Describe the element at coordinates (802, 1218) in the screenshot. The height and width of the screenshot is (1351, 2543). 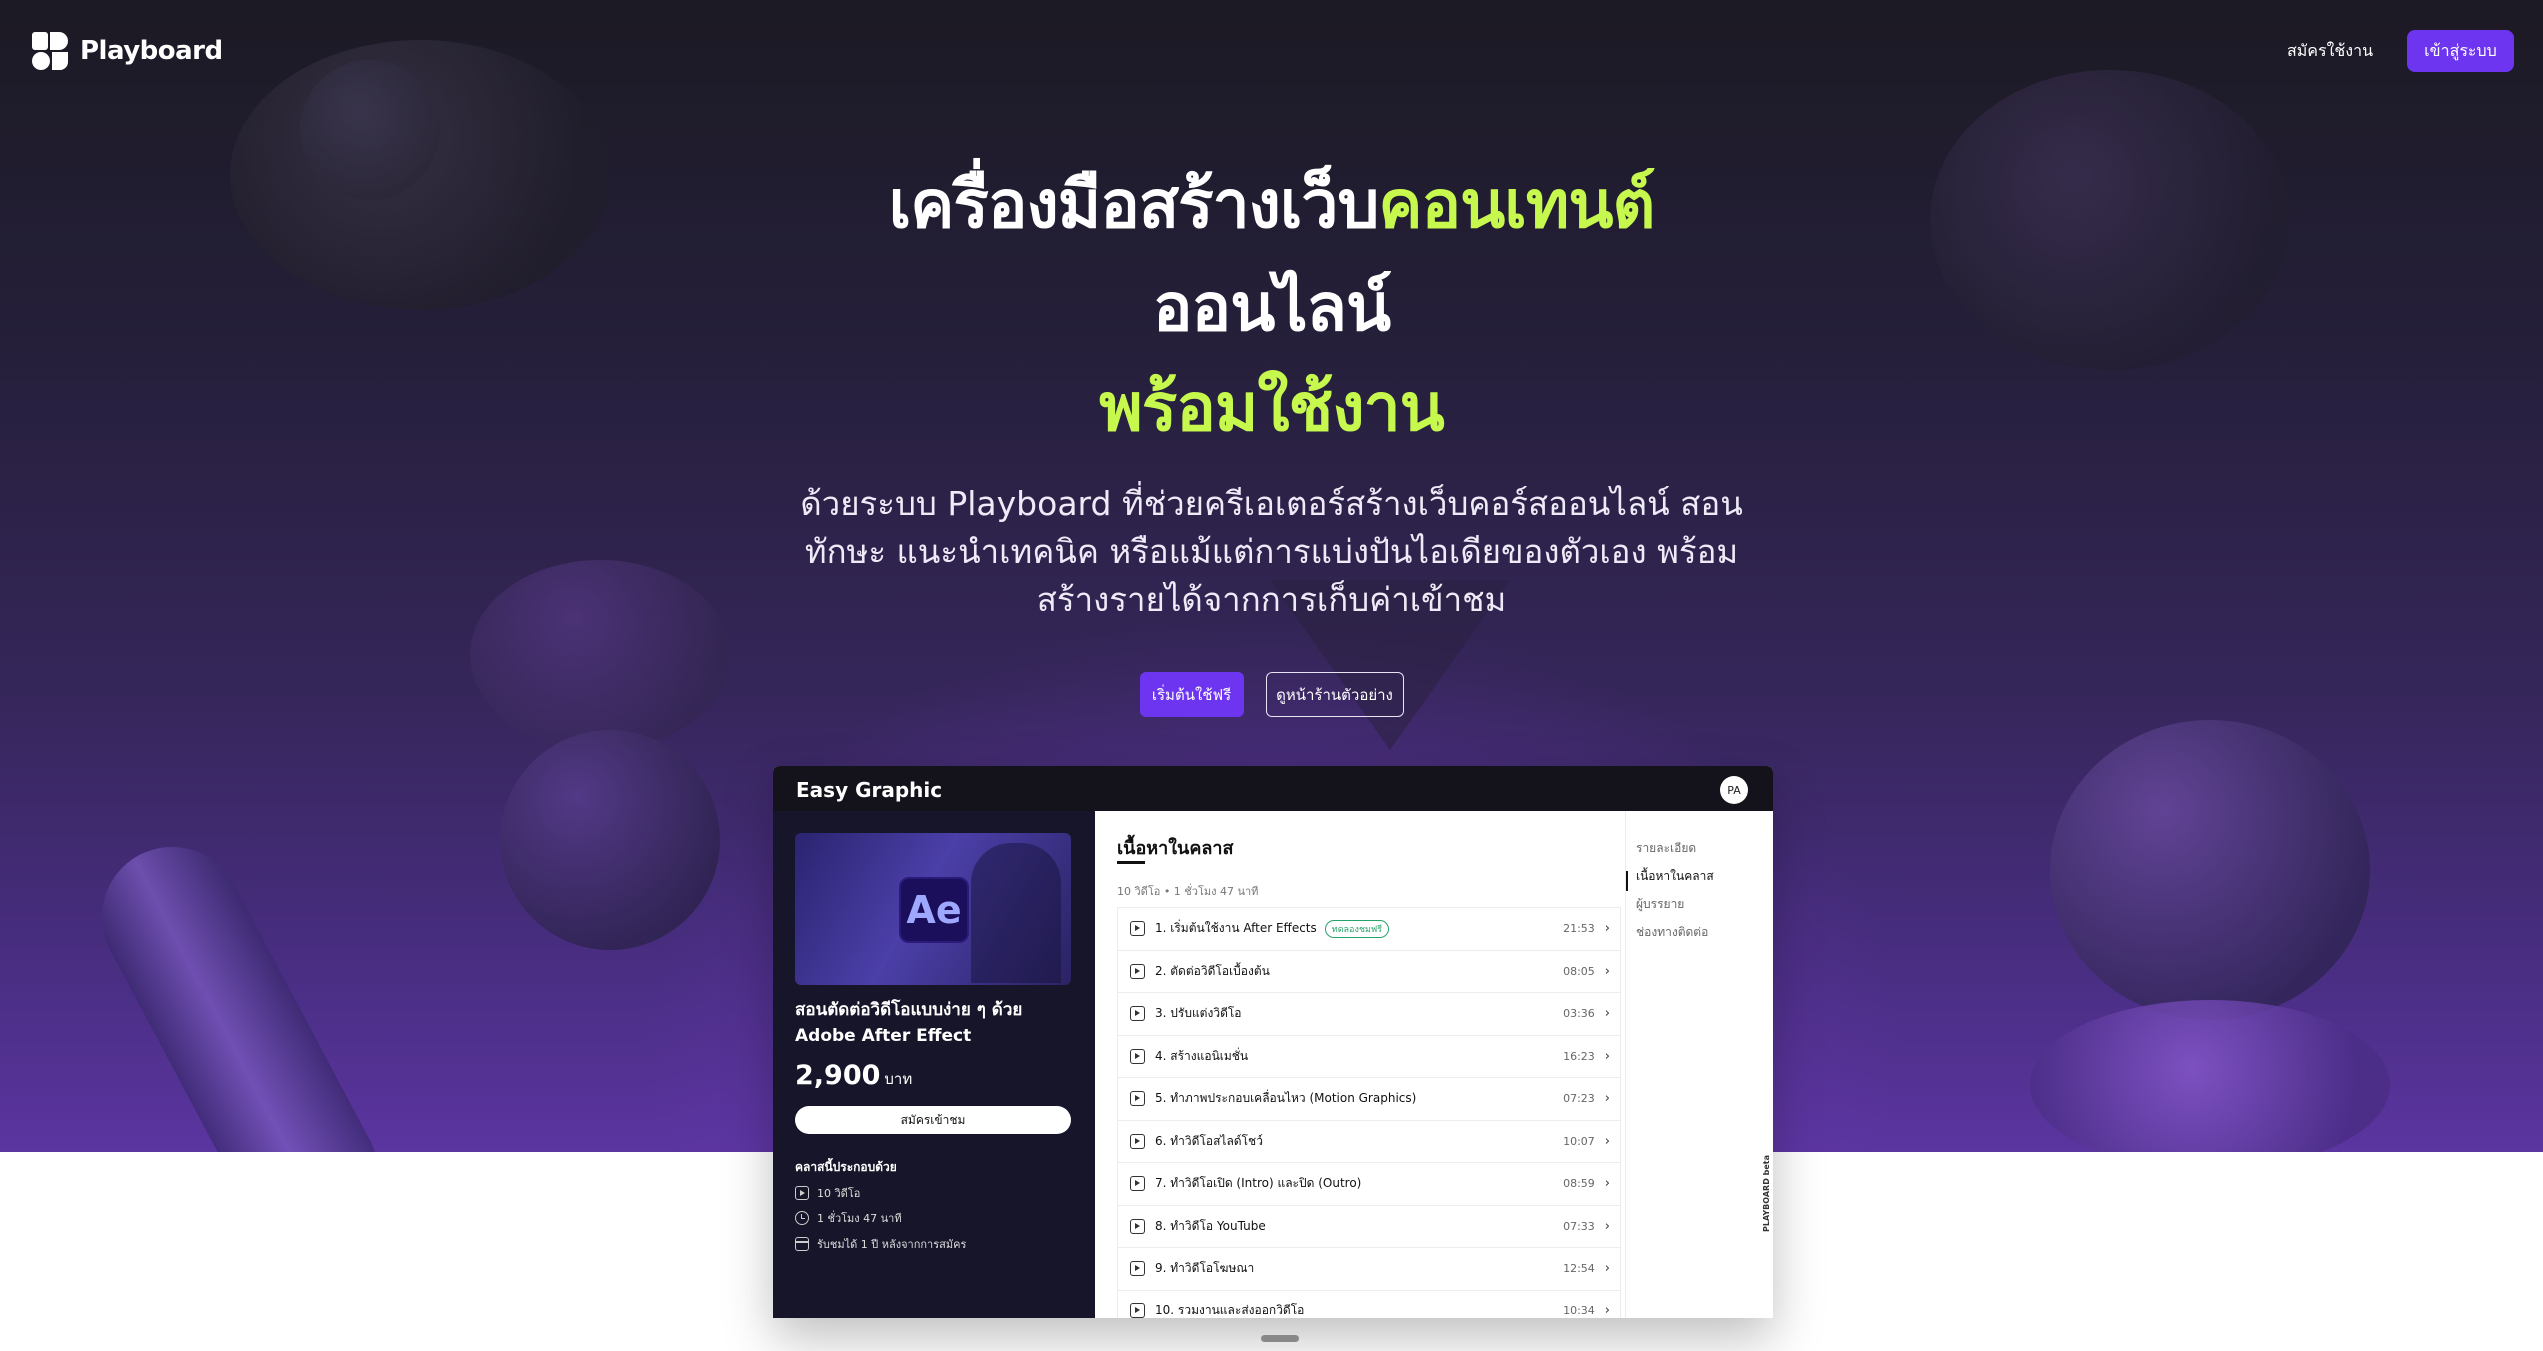
I see `clock-icon` at that location.